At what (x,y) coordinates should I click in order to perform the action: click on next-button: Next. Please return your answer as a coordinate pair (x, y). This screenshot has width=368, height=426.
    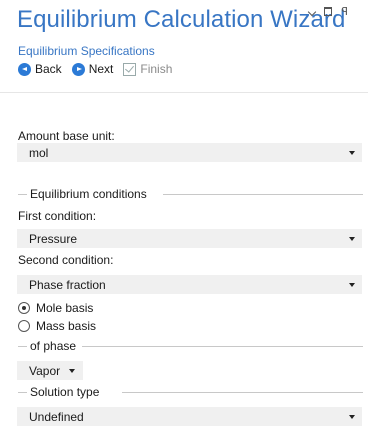
    Looking at the image, I should click on (92, 69).